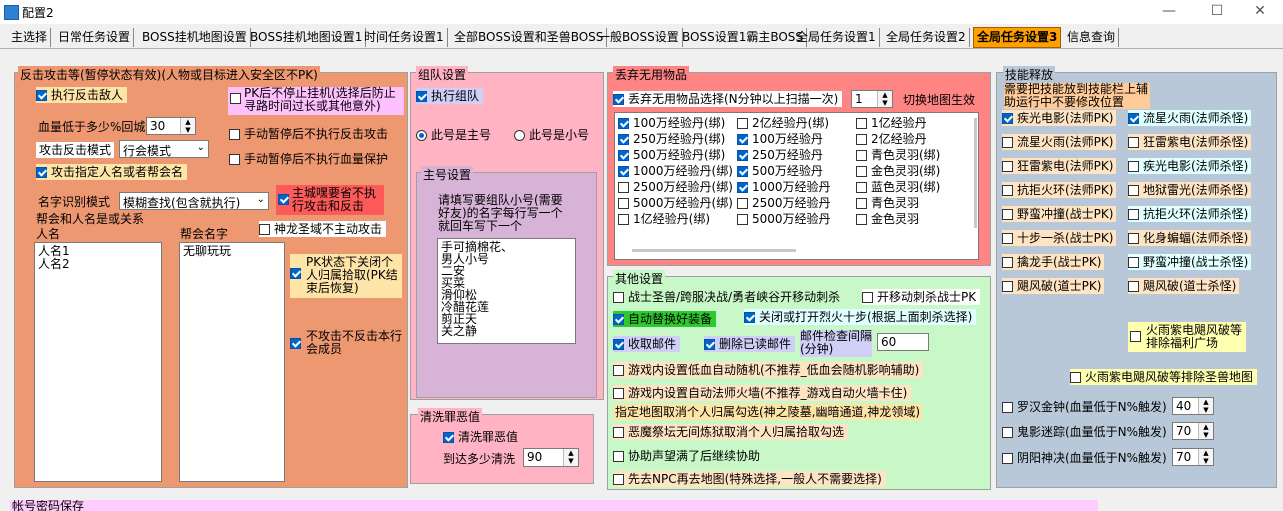 The height and width of the screenshot is (511, 1283). Describe the element at coordinates (749, 479) in the screenshot. I see `npc-first-checkbox: 先去NPC再去地图(特殊选择,一般人不需要选择)` at that location.